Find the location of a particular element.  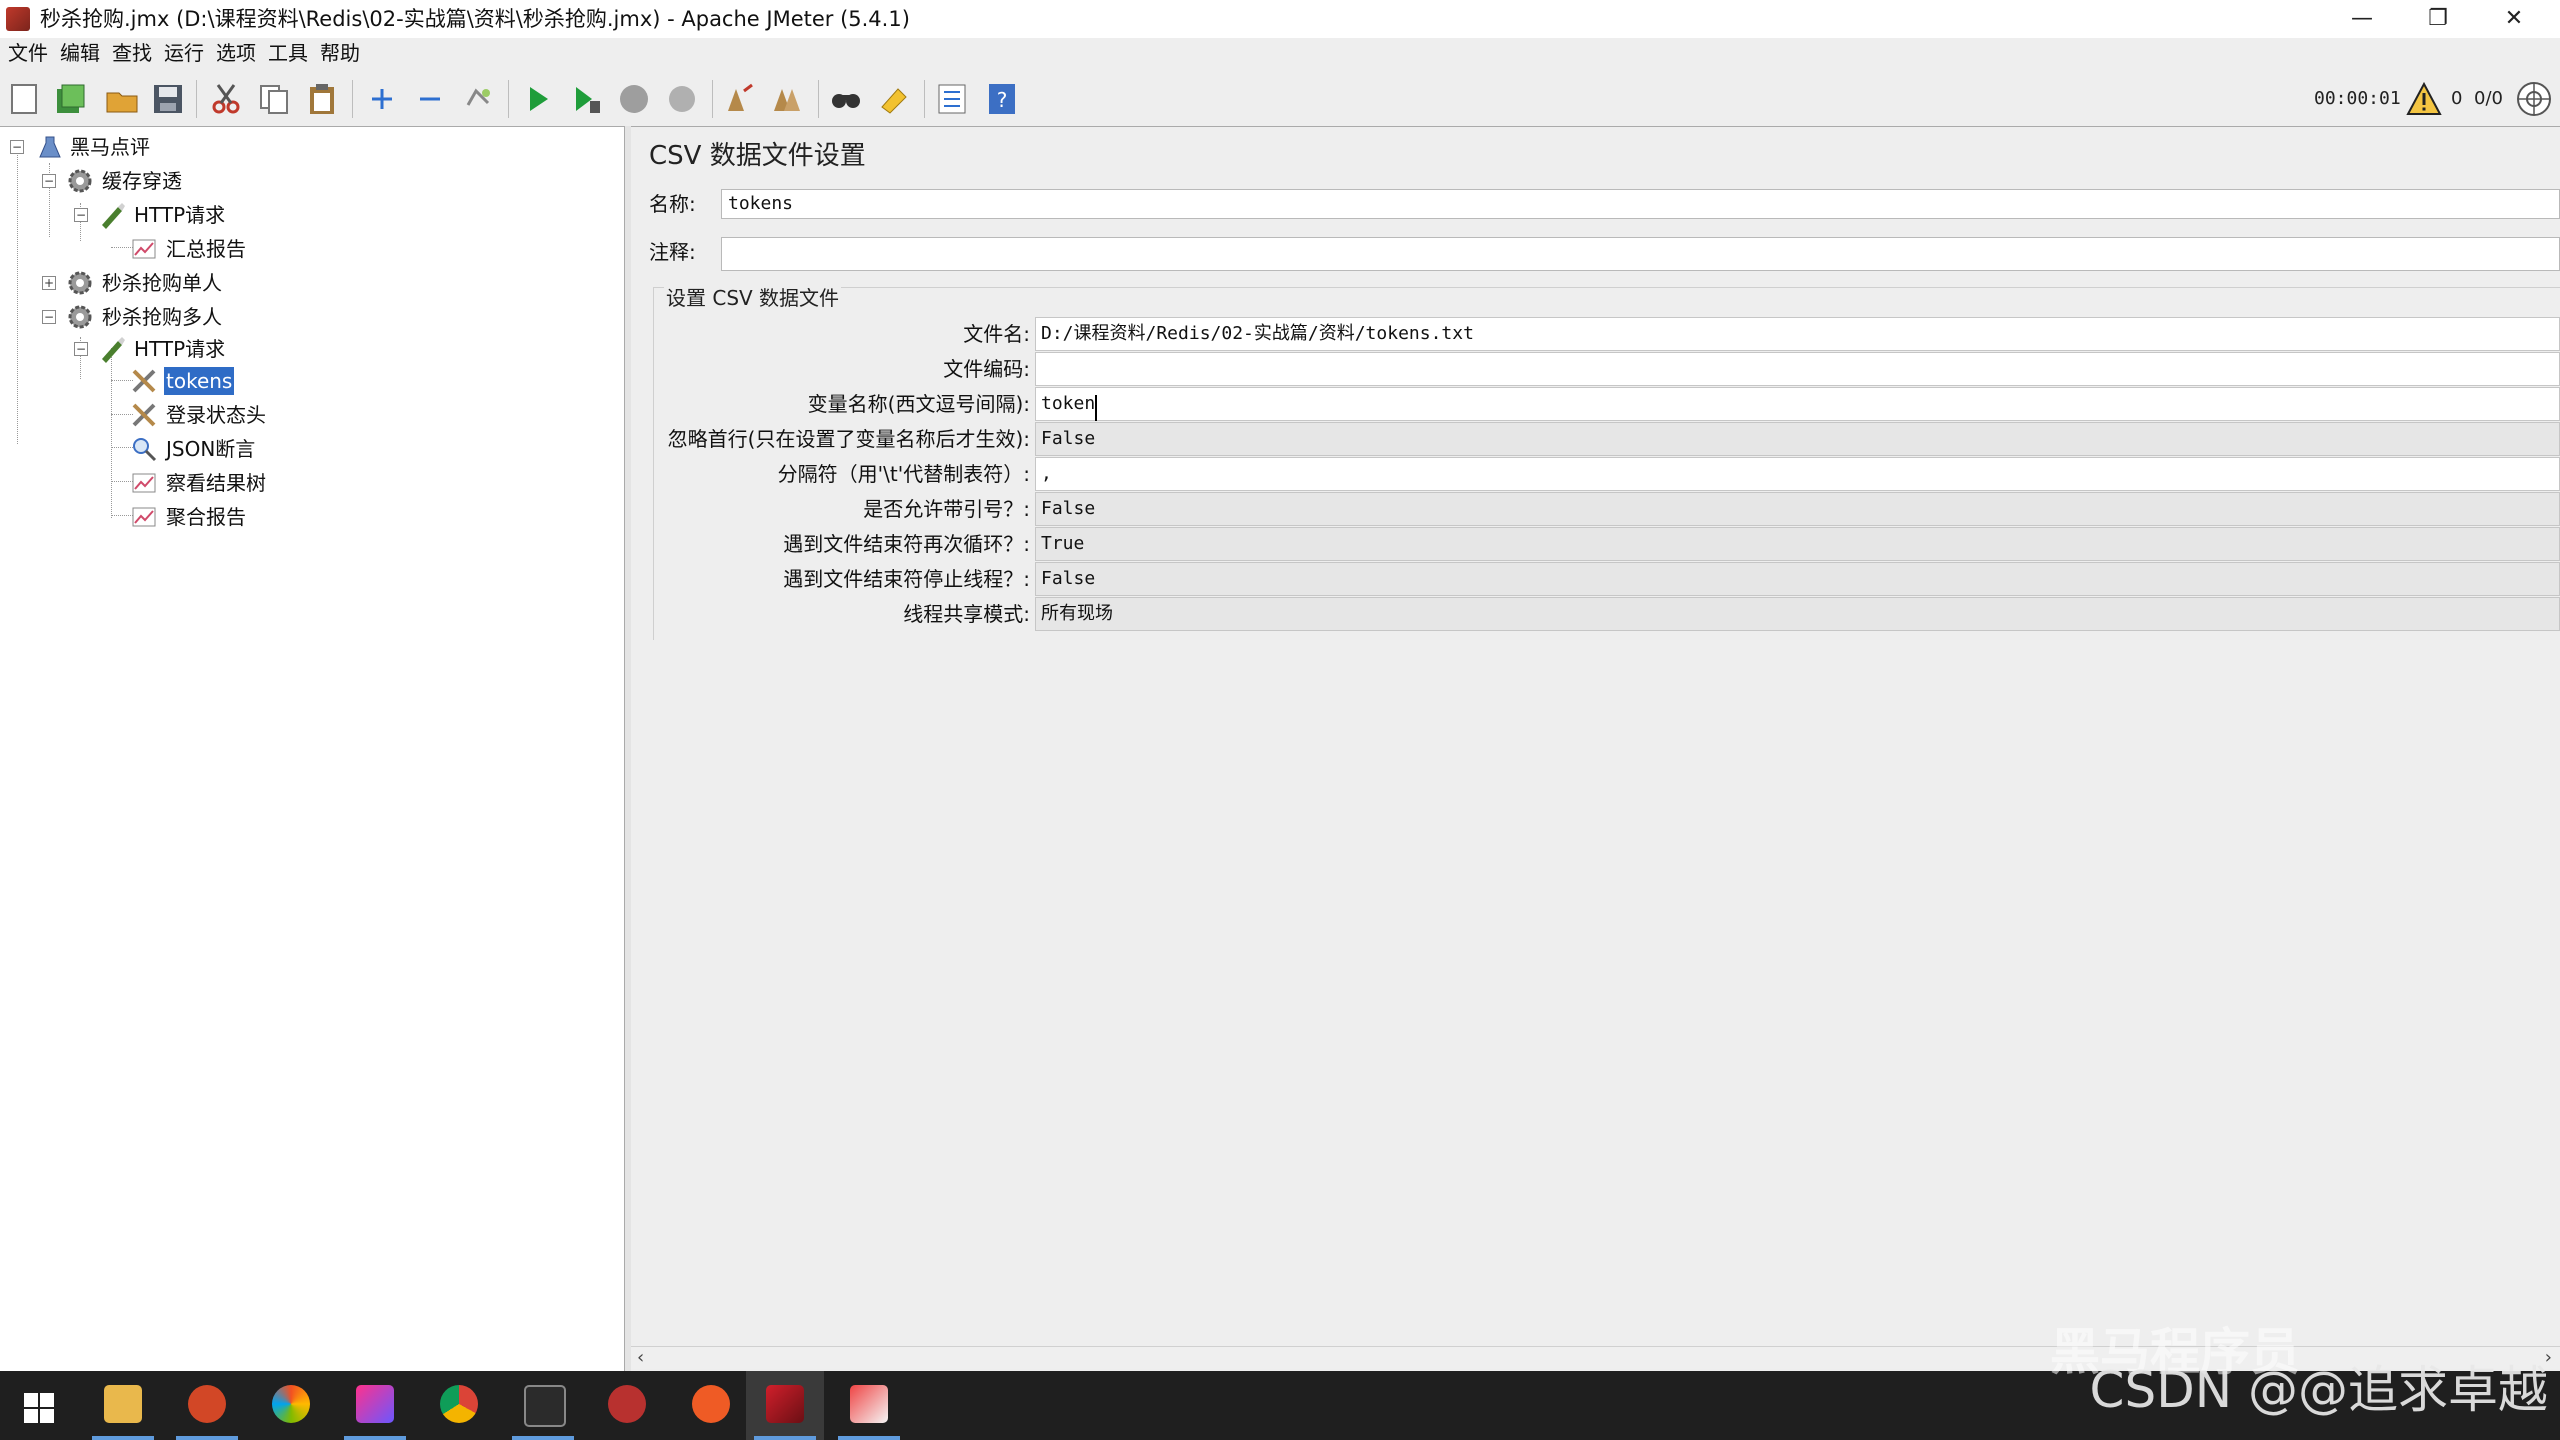

jmeter-taskbar-icon is located at coordinates (785, 1405).